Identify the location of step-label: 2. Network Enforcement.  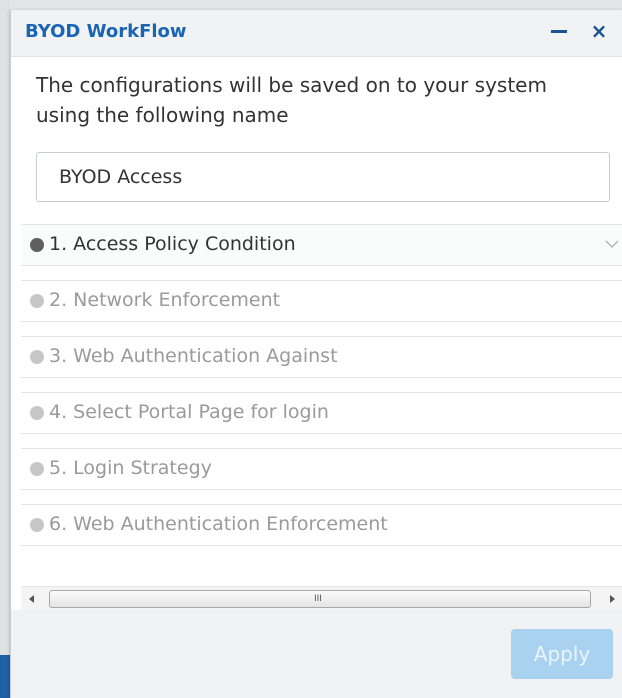
(165, 300).